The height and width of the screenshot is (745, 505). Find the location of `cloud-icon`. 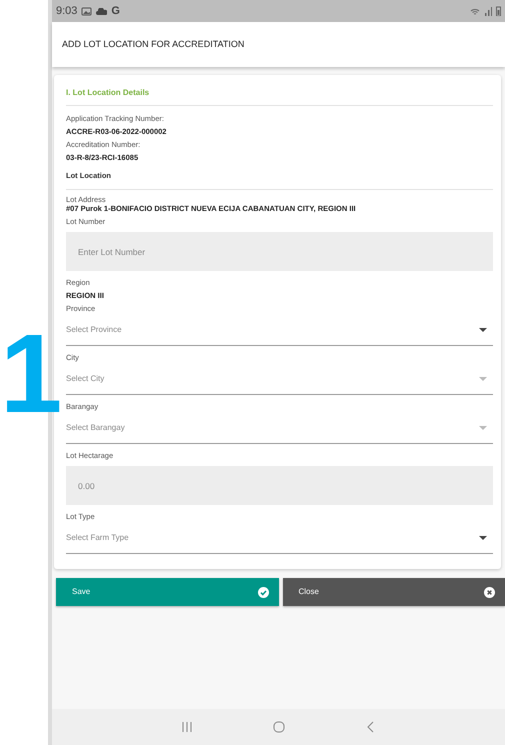

cloud-icon is located at coordinates (102, 11).